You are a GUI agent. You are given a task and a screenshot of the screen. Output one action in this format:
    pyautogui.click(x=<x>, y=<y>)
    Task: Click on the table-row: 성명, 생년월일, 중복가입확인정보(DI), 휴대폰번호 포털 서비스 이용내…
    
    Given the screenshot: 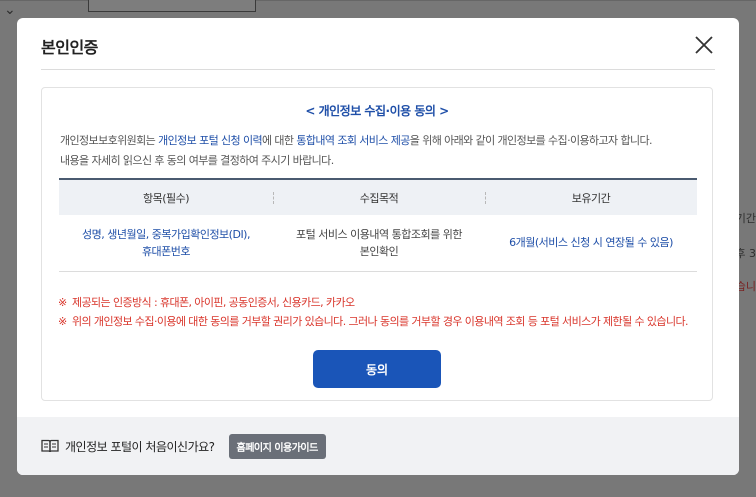 What is the action you would take?
    pyautogui.click(x=378, y=243)
    